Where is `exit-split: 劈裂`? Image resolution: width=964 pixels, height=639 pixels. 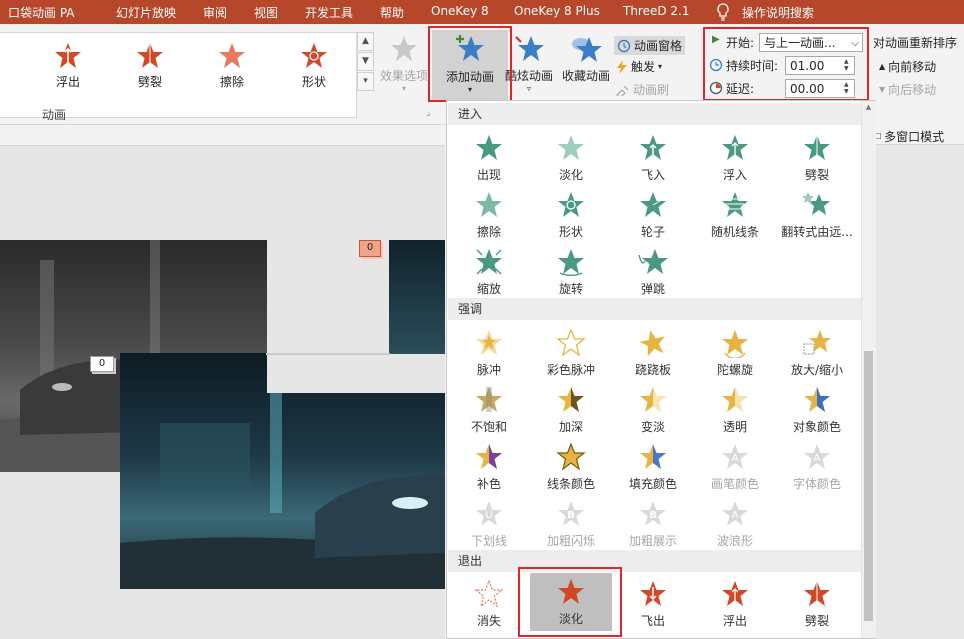 exit-split: 劈裂 is located at coordinates (817, 602).